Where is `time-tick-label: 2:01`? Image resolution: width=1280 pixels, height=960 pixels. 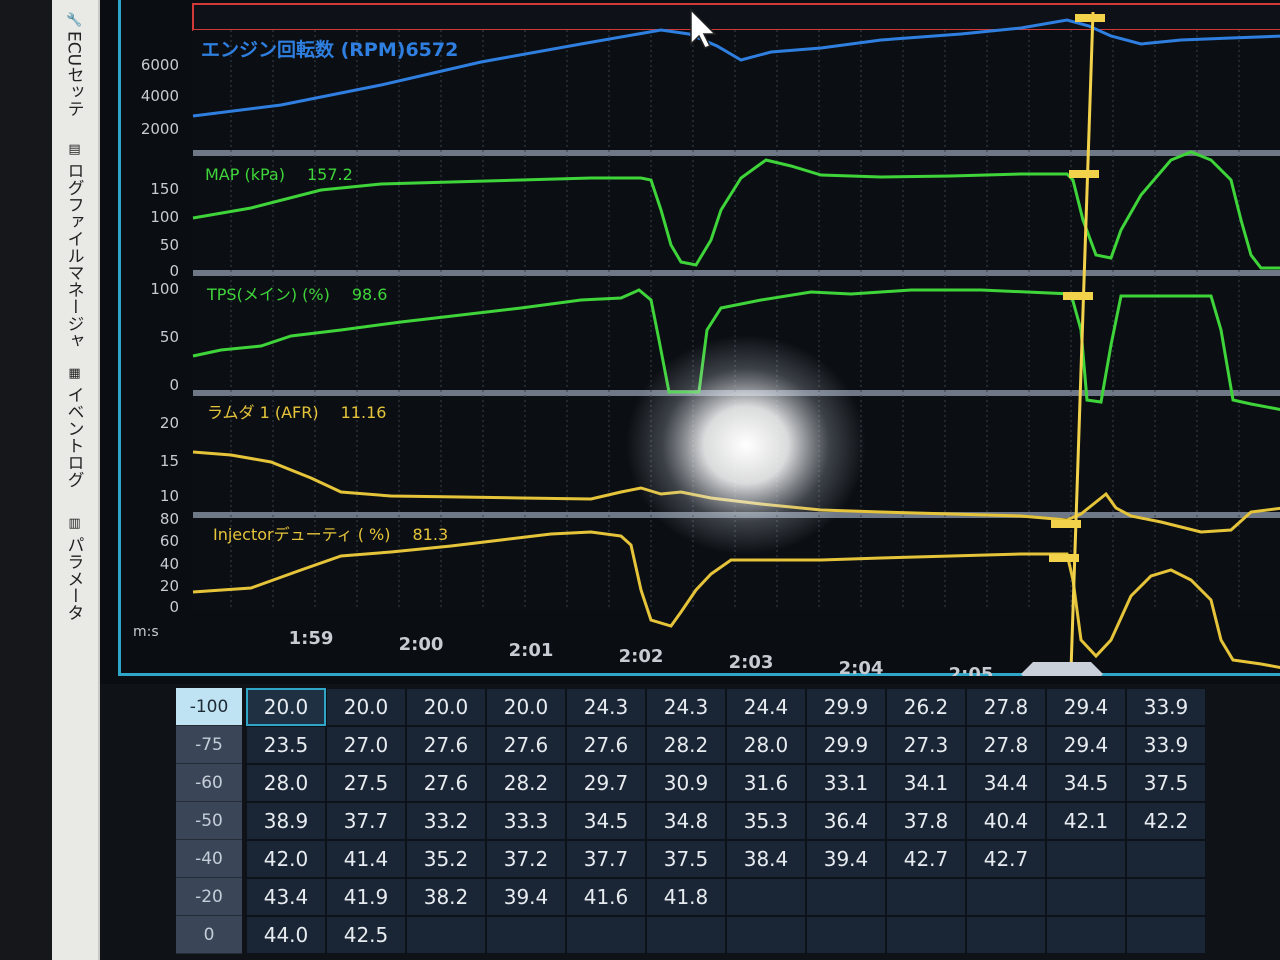 time-tick-label: 2:01 is located at coordinates (531, 650).